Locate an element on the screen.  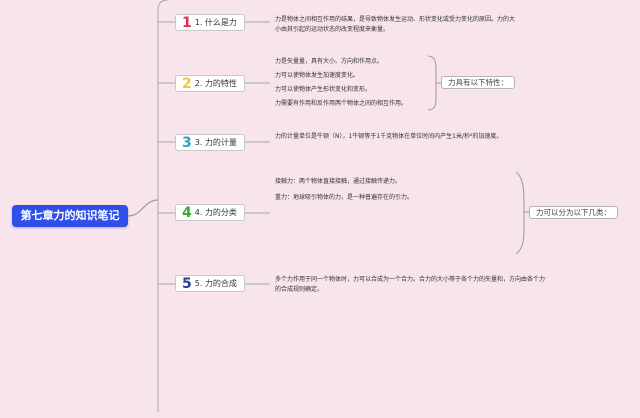
desc-line: 力需要有作用和反作用两个物体之间的相互作用。 is located at coordinates (341, 103).